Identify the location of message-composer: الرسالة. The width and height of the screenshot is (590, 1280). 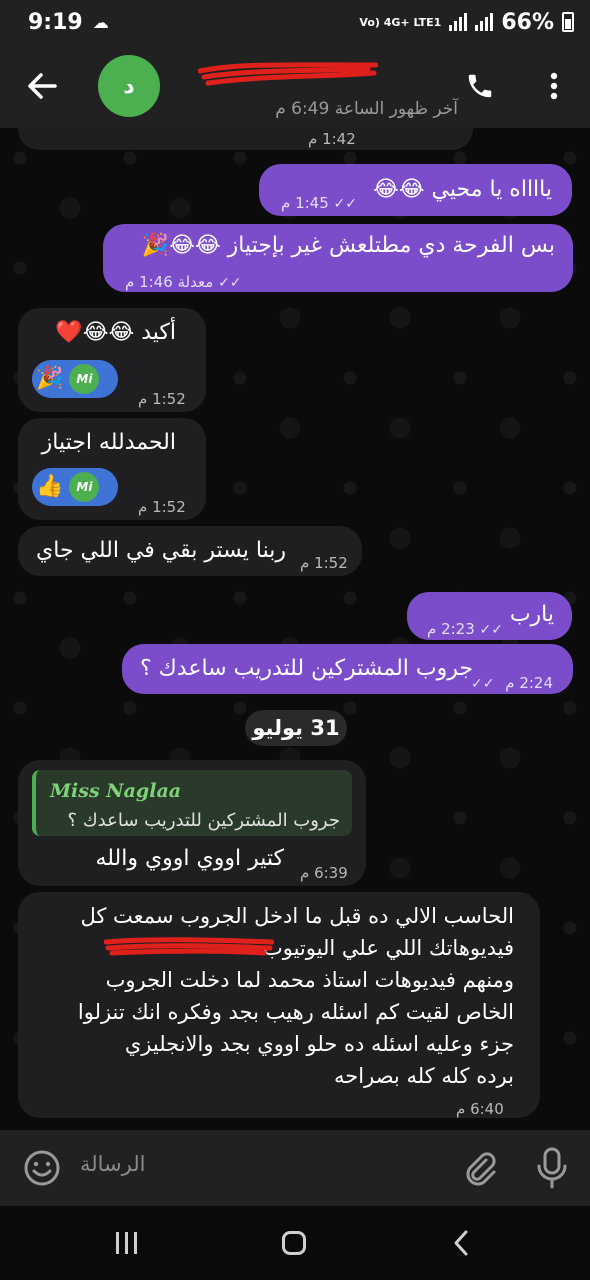
(295, 1168).